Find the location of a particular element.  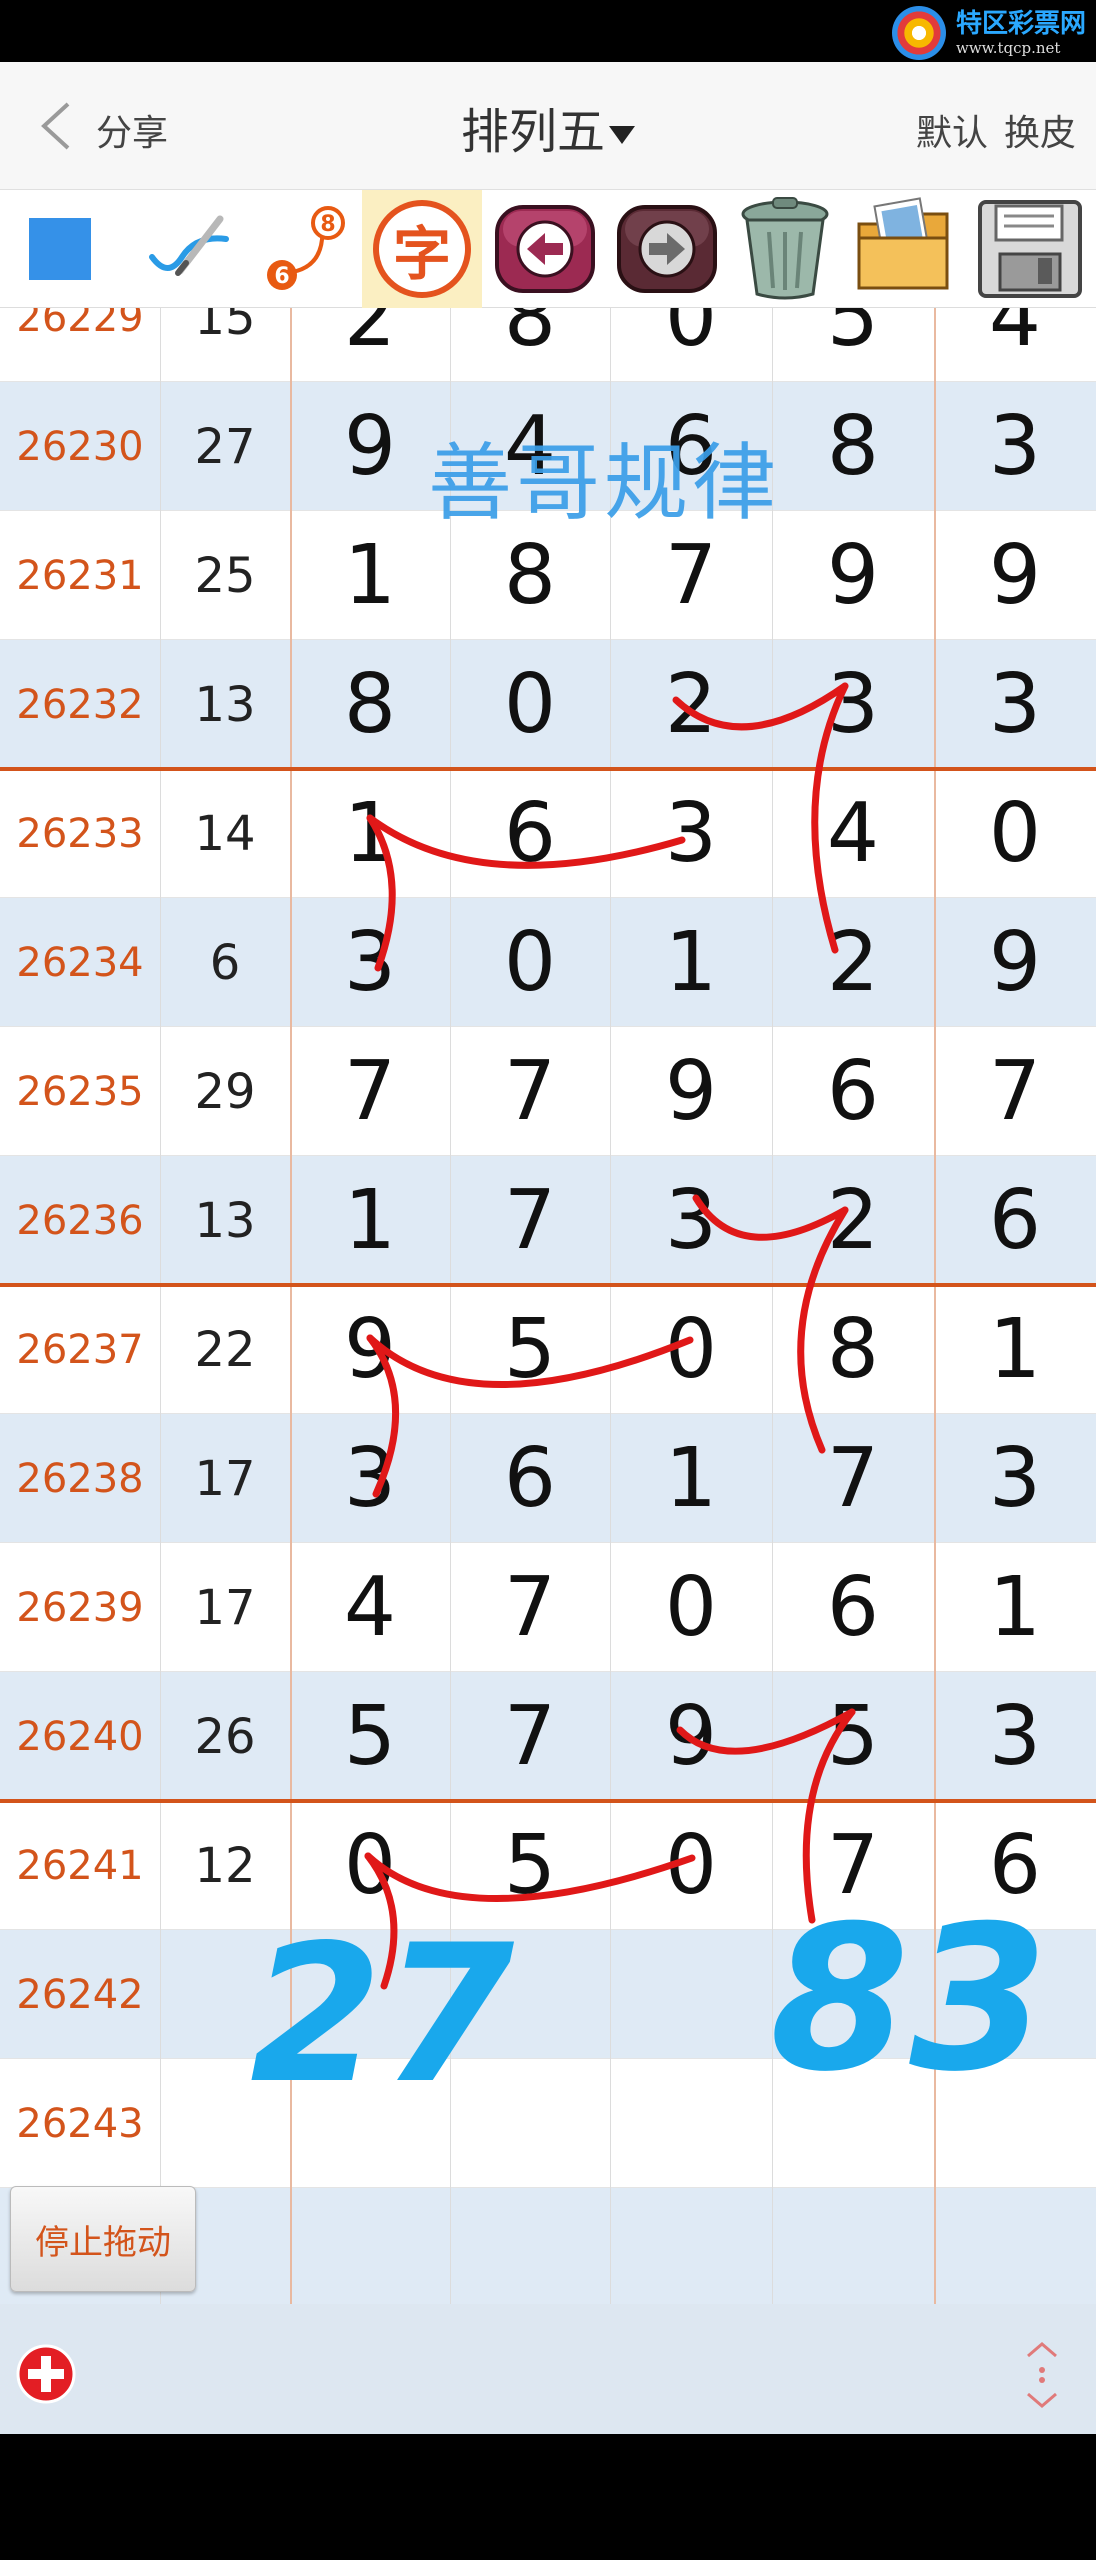

default-button: 默认 is located at coordinates (952, 130).